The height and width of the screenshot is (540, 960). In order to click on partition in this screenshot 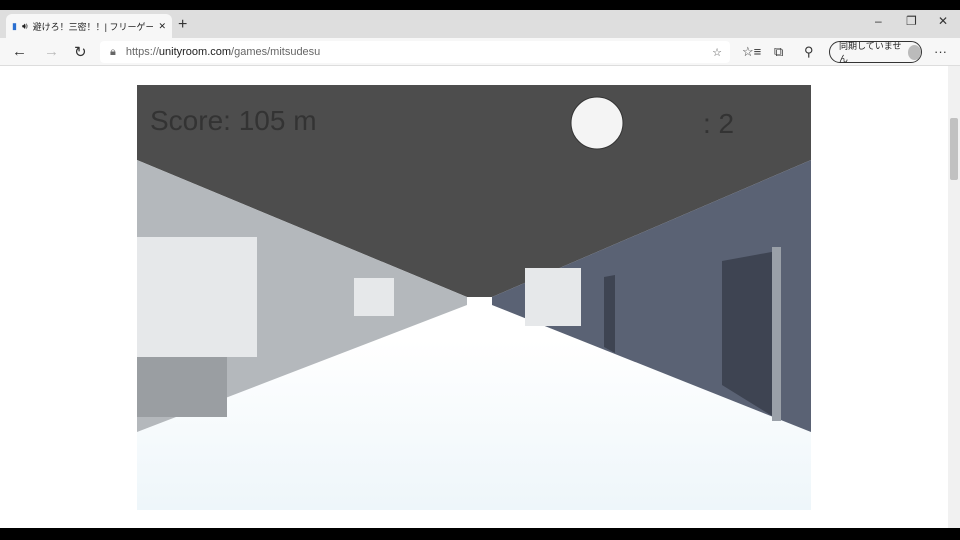, I will do `click(182, 387)`.